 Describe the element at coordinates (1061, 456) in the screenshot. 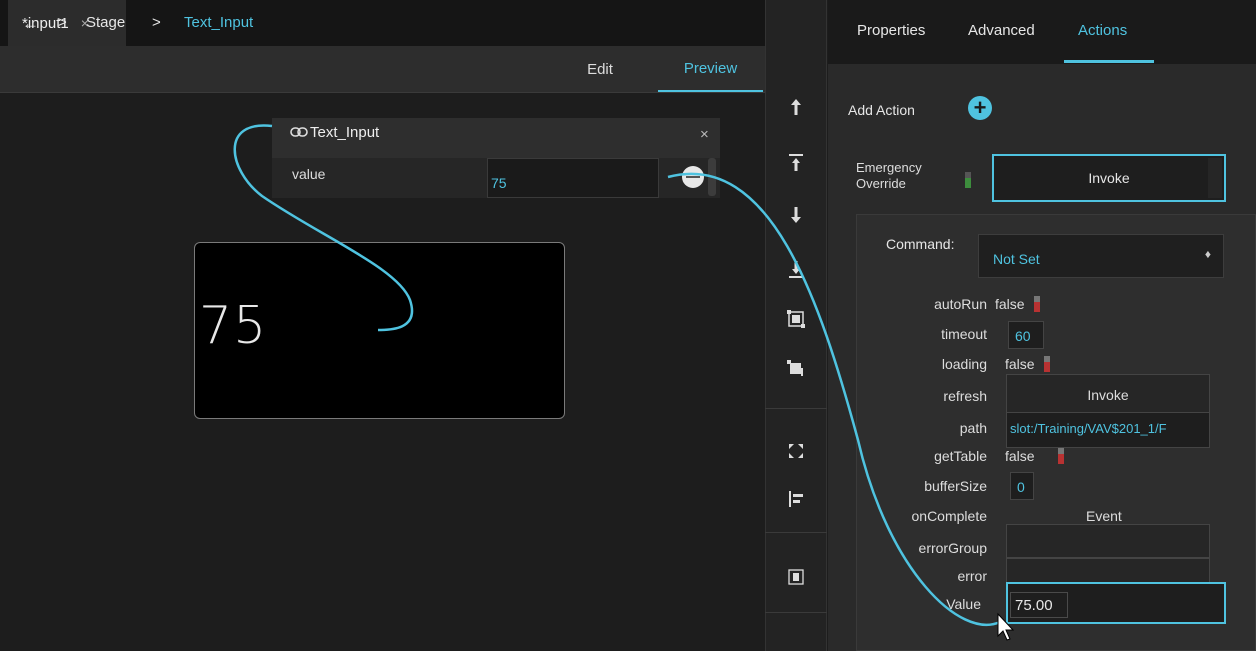

I see `gettable-toggle-led` at that location.